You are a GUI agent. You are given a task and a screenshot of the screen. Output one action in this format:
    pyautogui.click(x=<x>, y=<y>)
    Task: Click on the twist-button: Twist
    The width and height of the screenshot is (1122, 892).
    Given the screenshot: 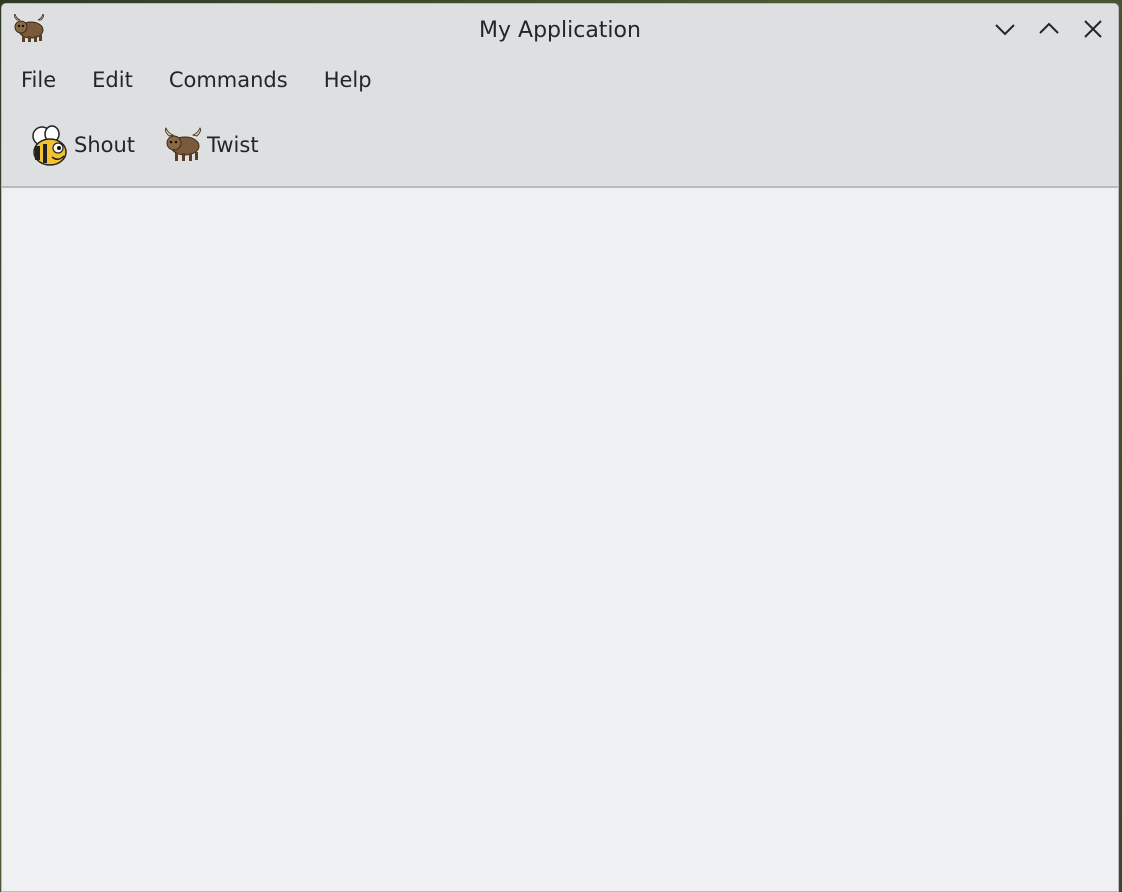 What is the action you would take?
    pyautogui.click(x=212, y=145)
    